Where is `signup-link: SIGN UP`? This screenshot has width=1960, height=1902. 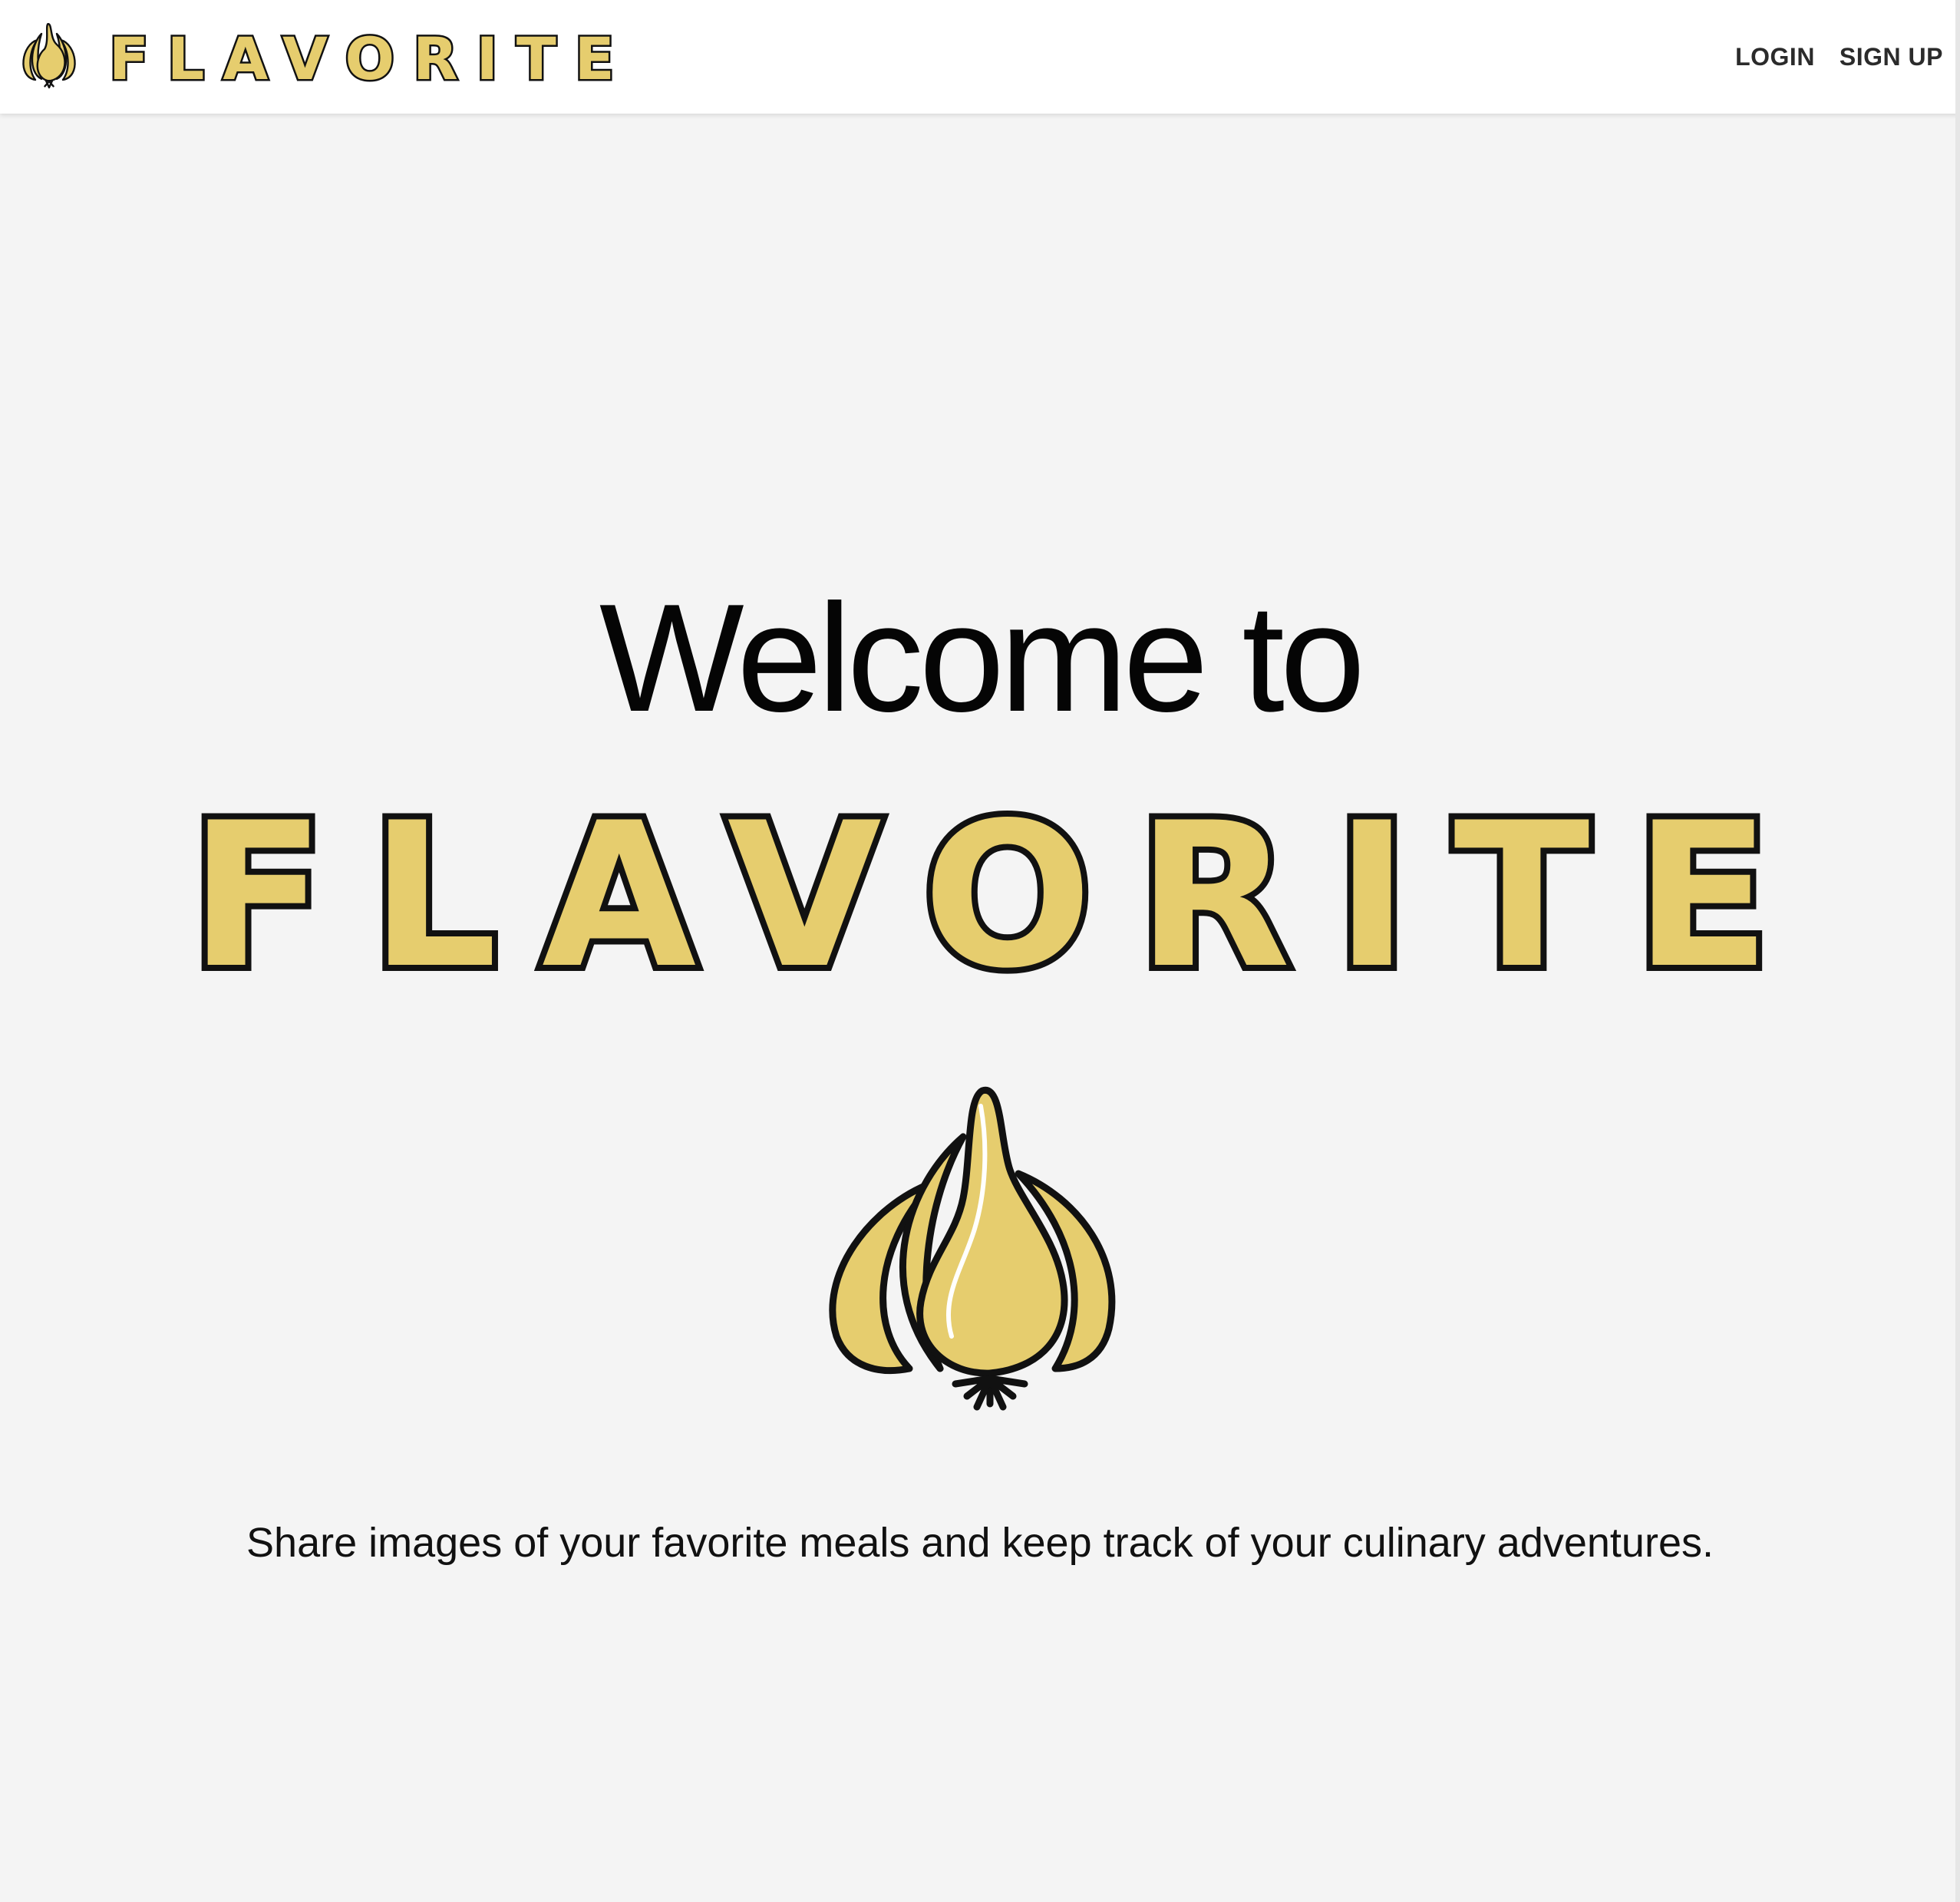
signup-link: SIGN UP is located at coordinates (1892, 57).